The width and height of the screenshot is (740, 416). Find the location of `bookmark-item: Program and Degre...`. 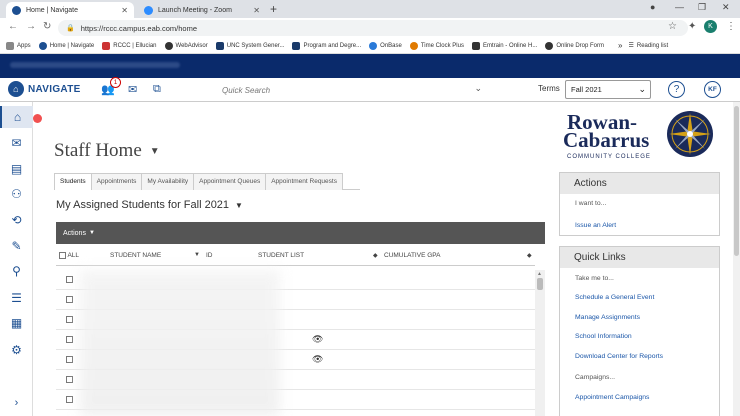

bookmark-item: Program and Degre... is located at coordinates (326, 45).